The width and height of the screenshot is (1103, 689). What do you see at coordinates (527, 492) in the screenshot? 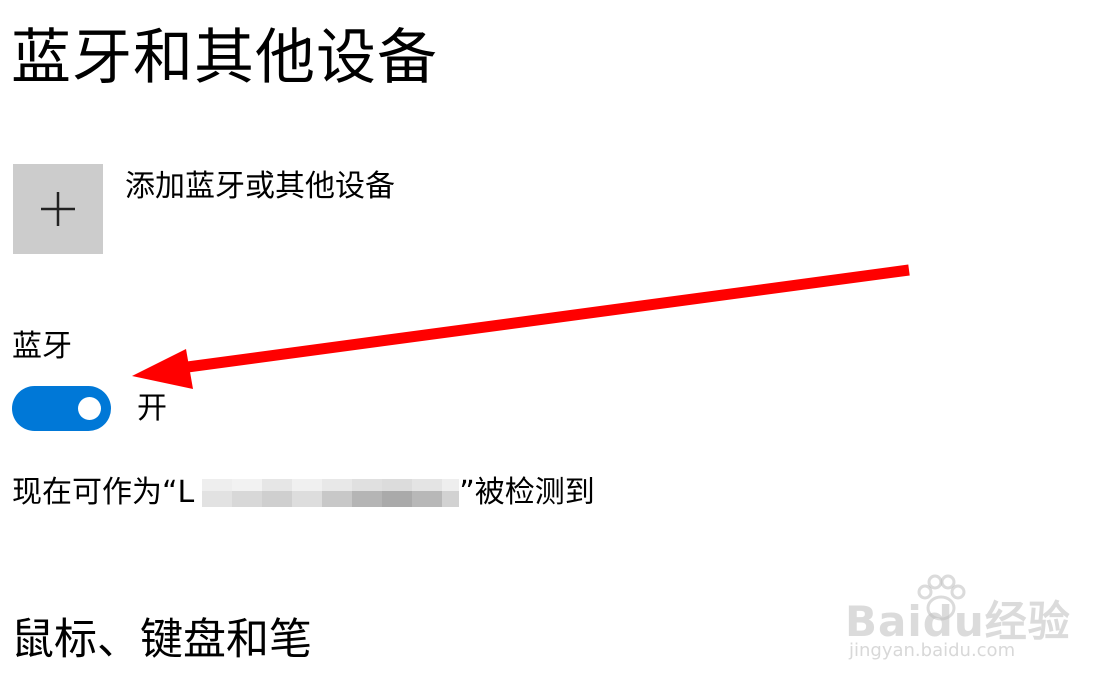
I see `discoverable-suffix: ”被检测到` at bounding box center [527, 492].